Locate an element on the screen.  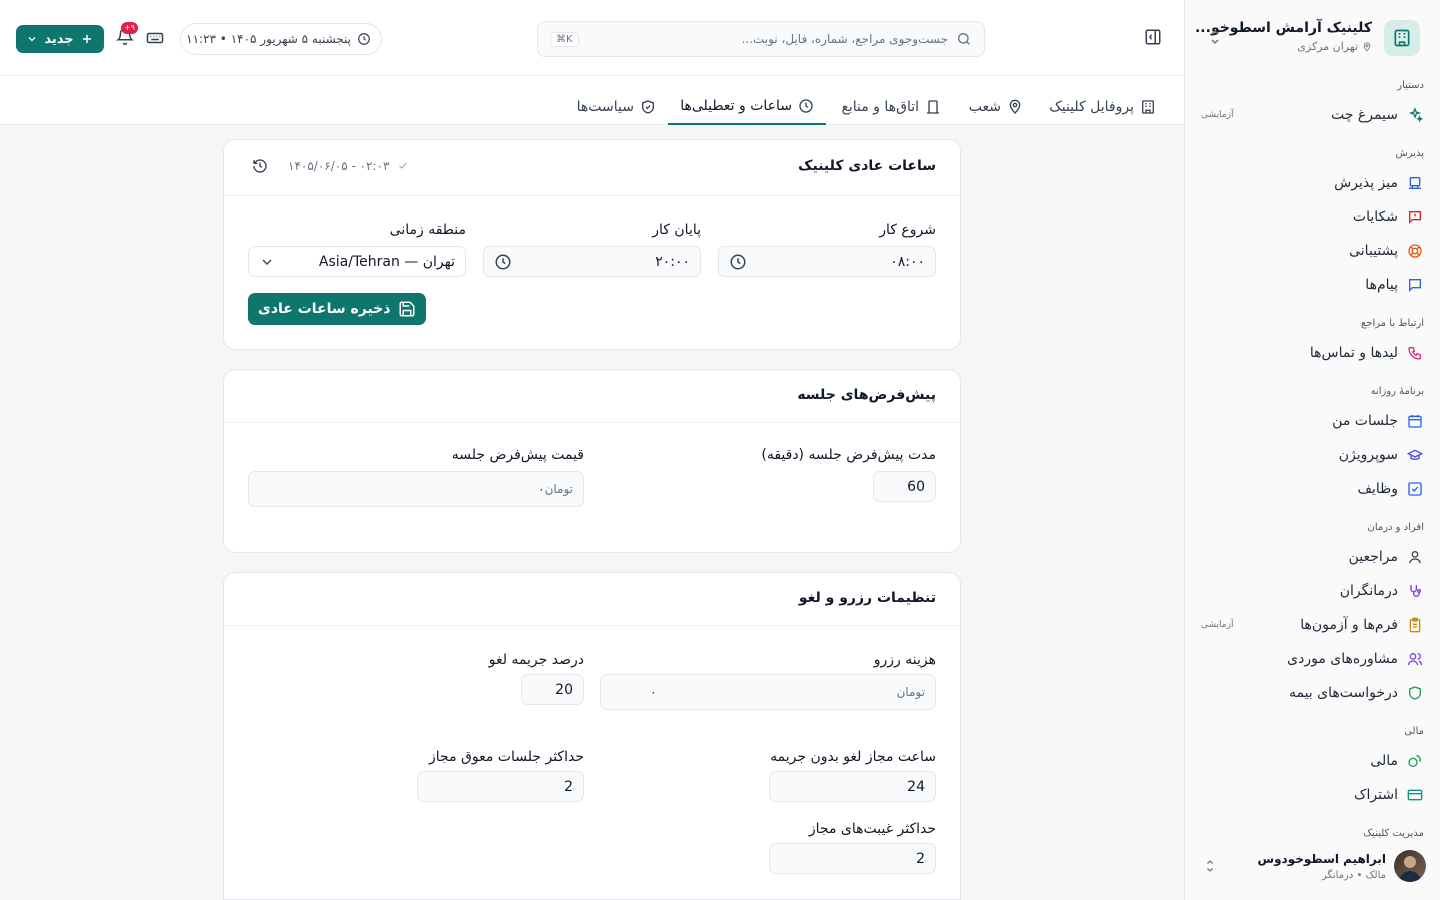
sidebar-item-label: فرم‌ها و آزمون‌ها is located at coordinates (1349, 625).